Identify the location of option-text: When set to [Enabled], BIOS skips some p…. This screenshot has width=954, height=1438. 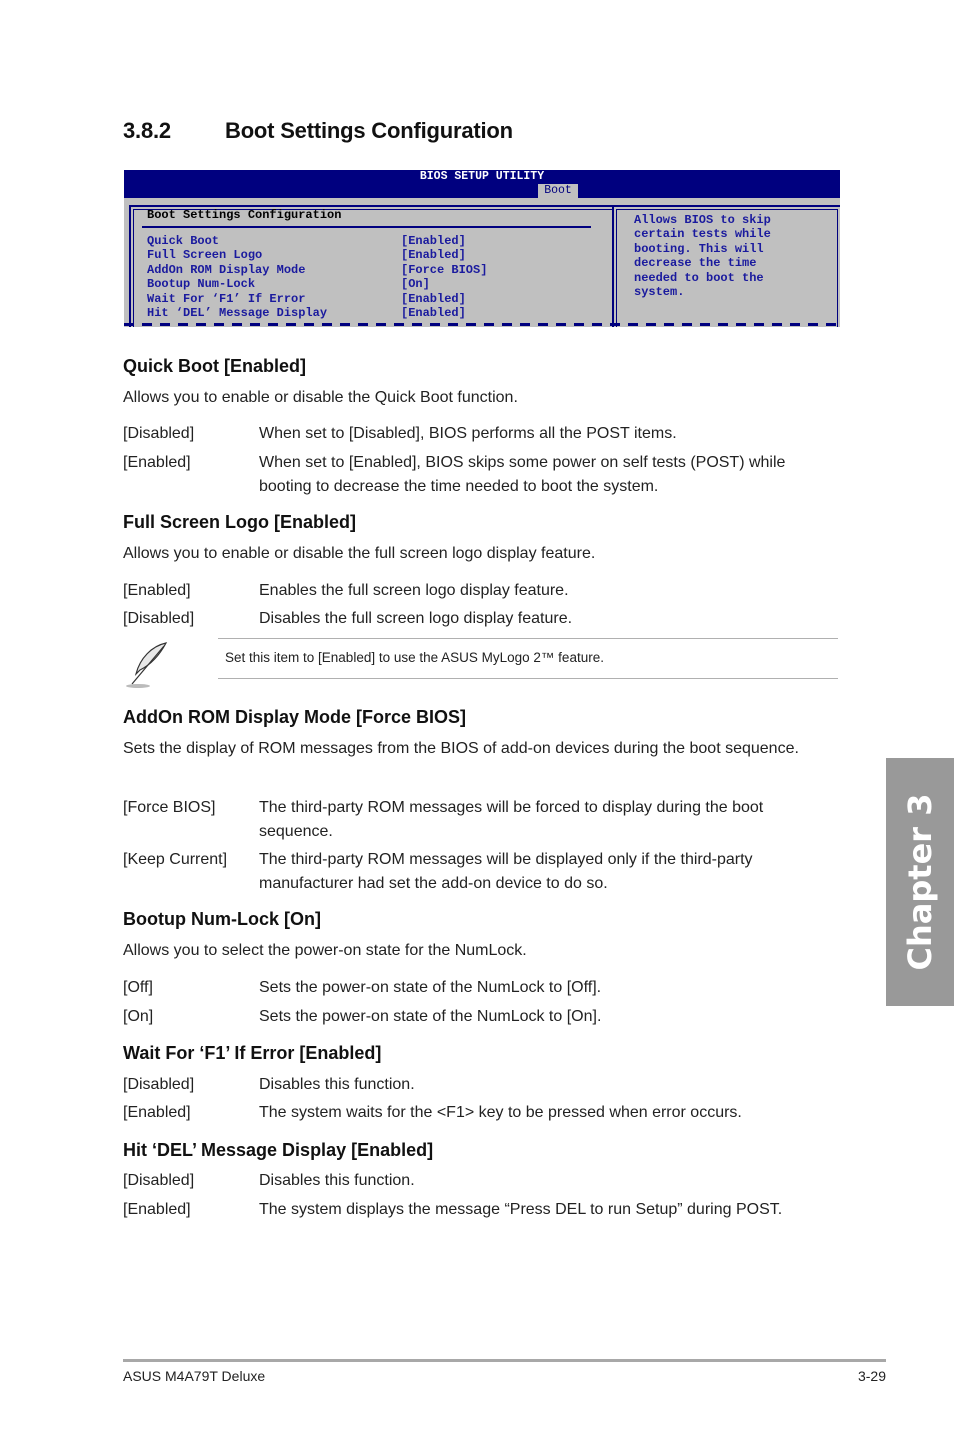
(522, 474).